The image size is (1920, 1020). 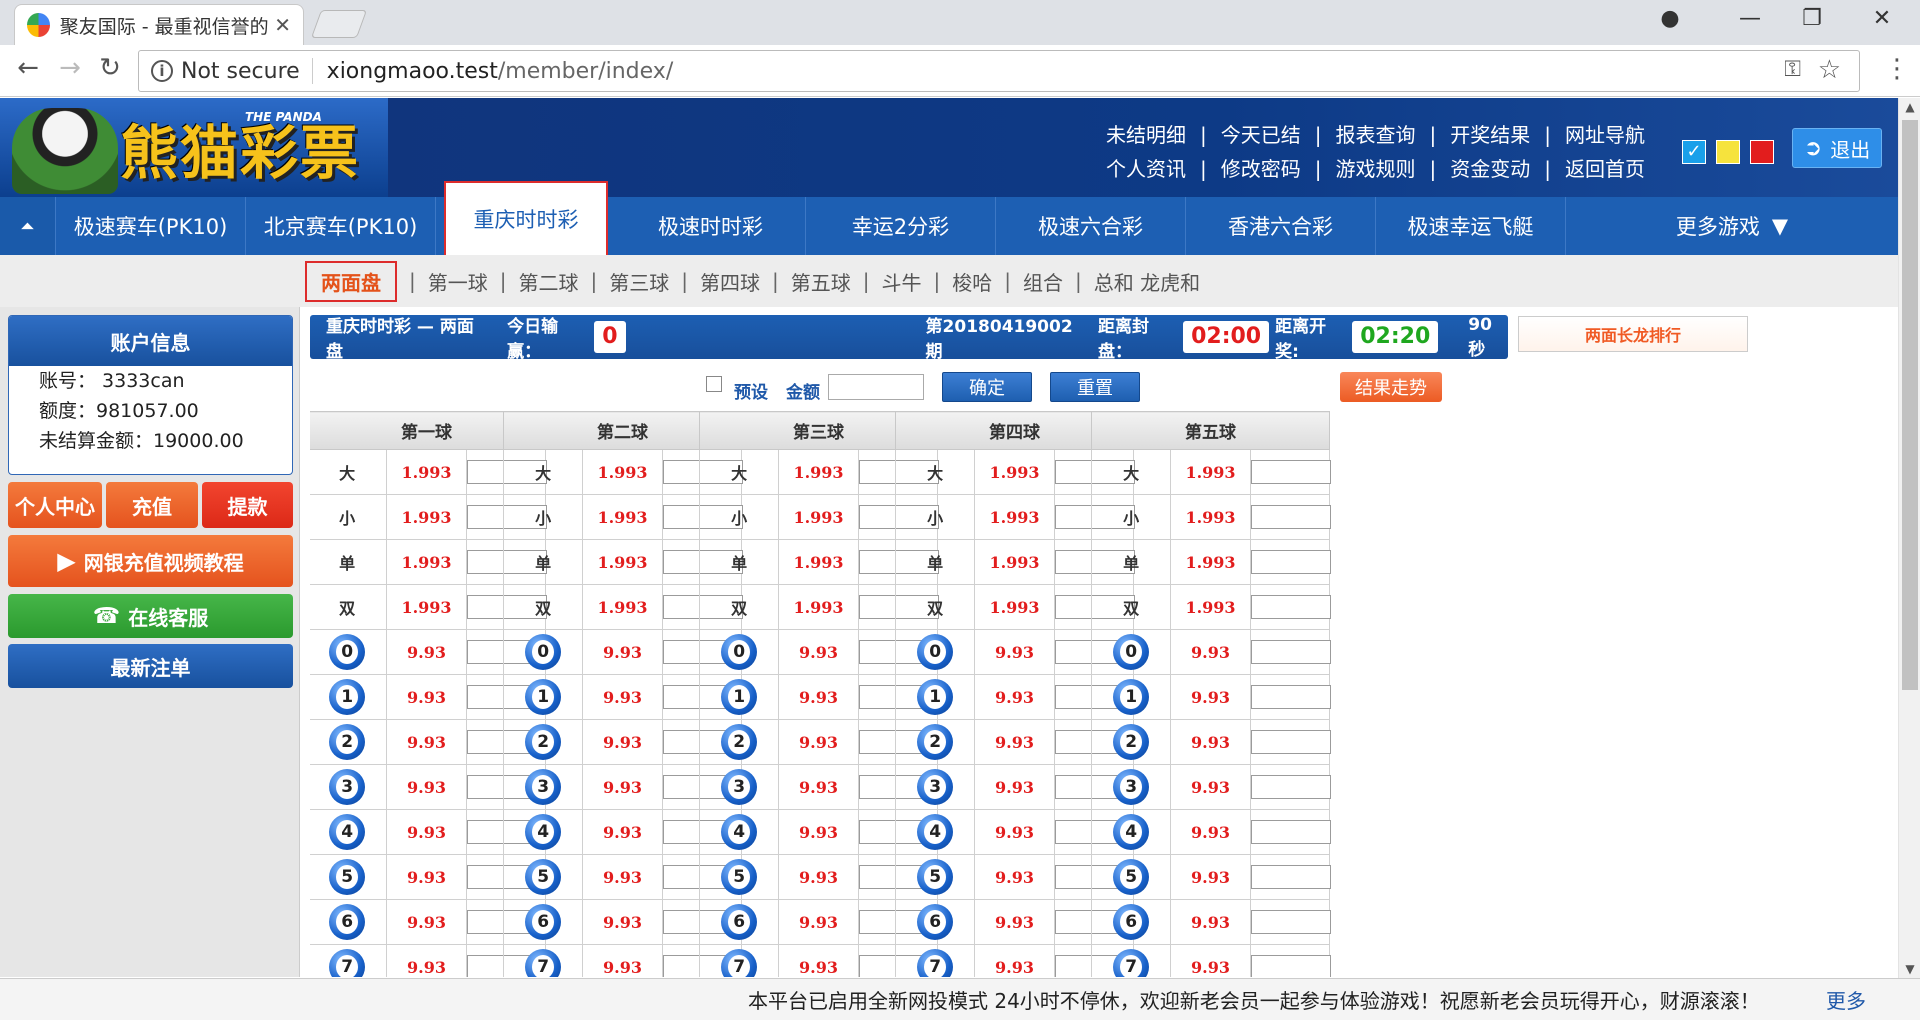 What do you see at coordinates (1043, 281) in the screenshot?
I see `subnav-combo: 组合` at bounding box center [1043, 281].